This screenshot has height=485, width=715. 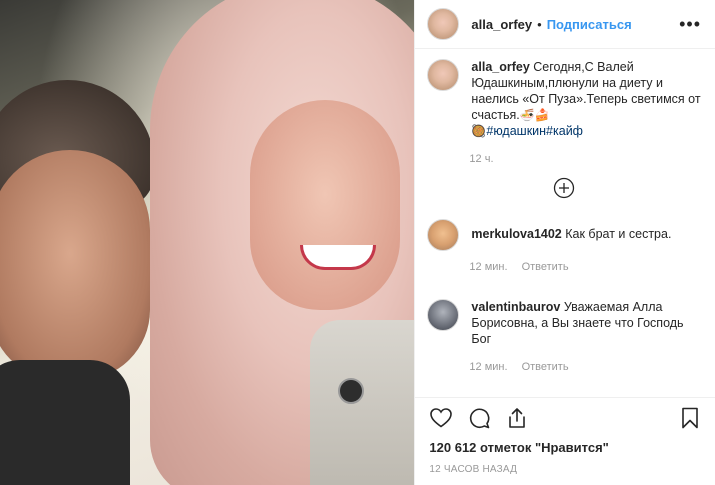 I want to click on likes-count: 120 612 отметок "Нравится", so click(x=565, y=447).